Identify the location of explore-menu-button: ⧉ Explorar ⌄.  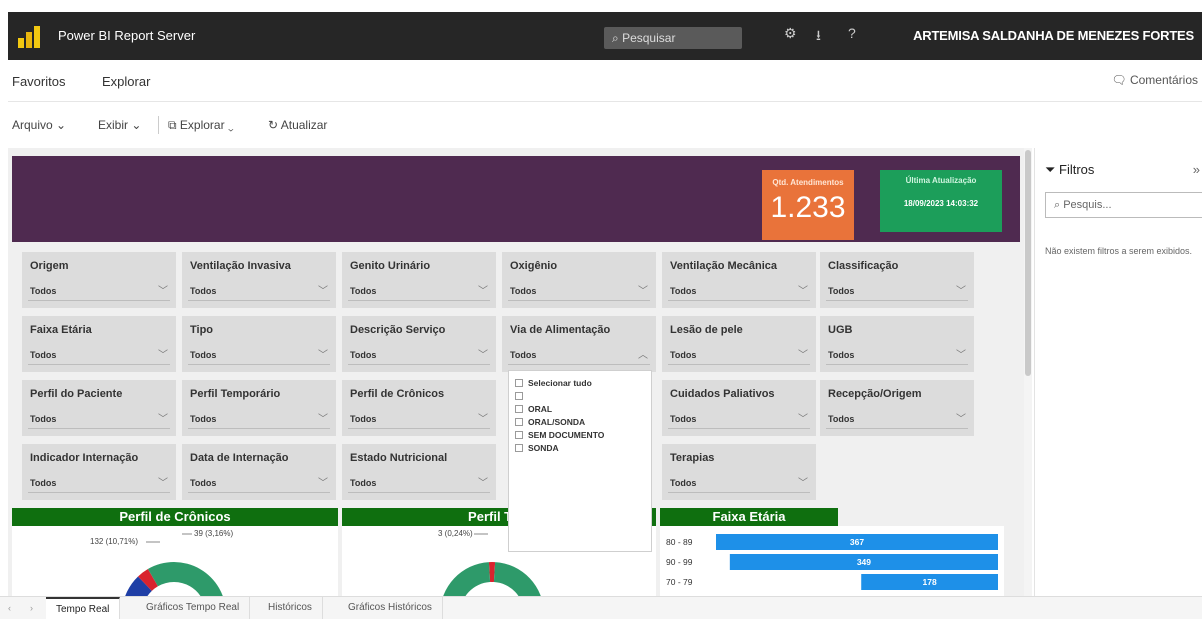
(201, 125).